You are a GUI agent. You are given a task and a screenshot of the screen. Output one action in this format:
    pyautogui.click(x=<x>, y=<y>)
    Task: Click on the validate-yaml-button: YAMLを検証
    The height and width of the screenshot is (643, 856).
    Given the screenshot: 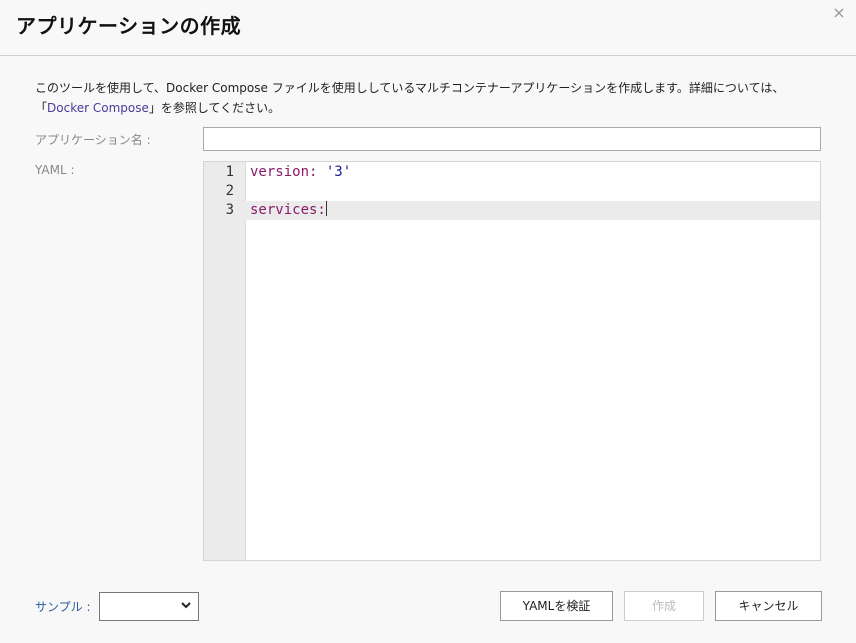 What is the action you would take?
    pyautogui.click(x=556, y=606)
    